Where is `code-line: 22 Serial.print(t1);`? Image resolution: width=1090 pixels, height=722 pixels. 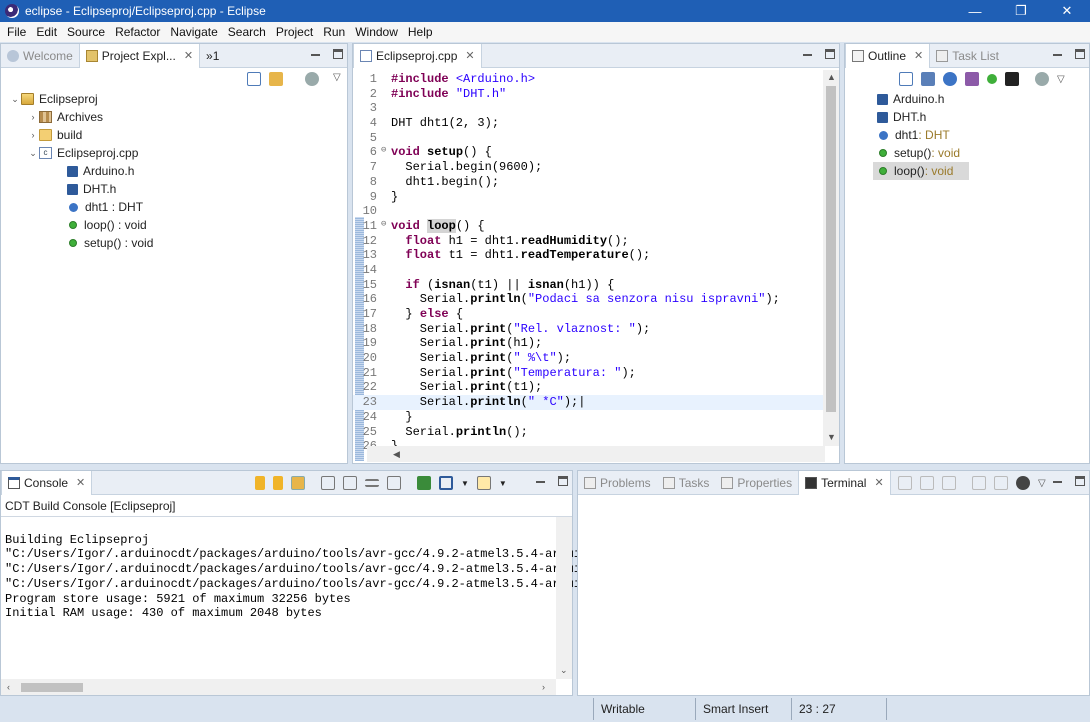 code-line: 22 Serial.print(t1); is located at coordinates (588, 387).